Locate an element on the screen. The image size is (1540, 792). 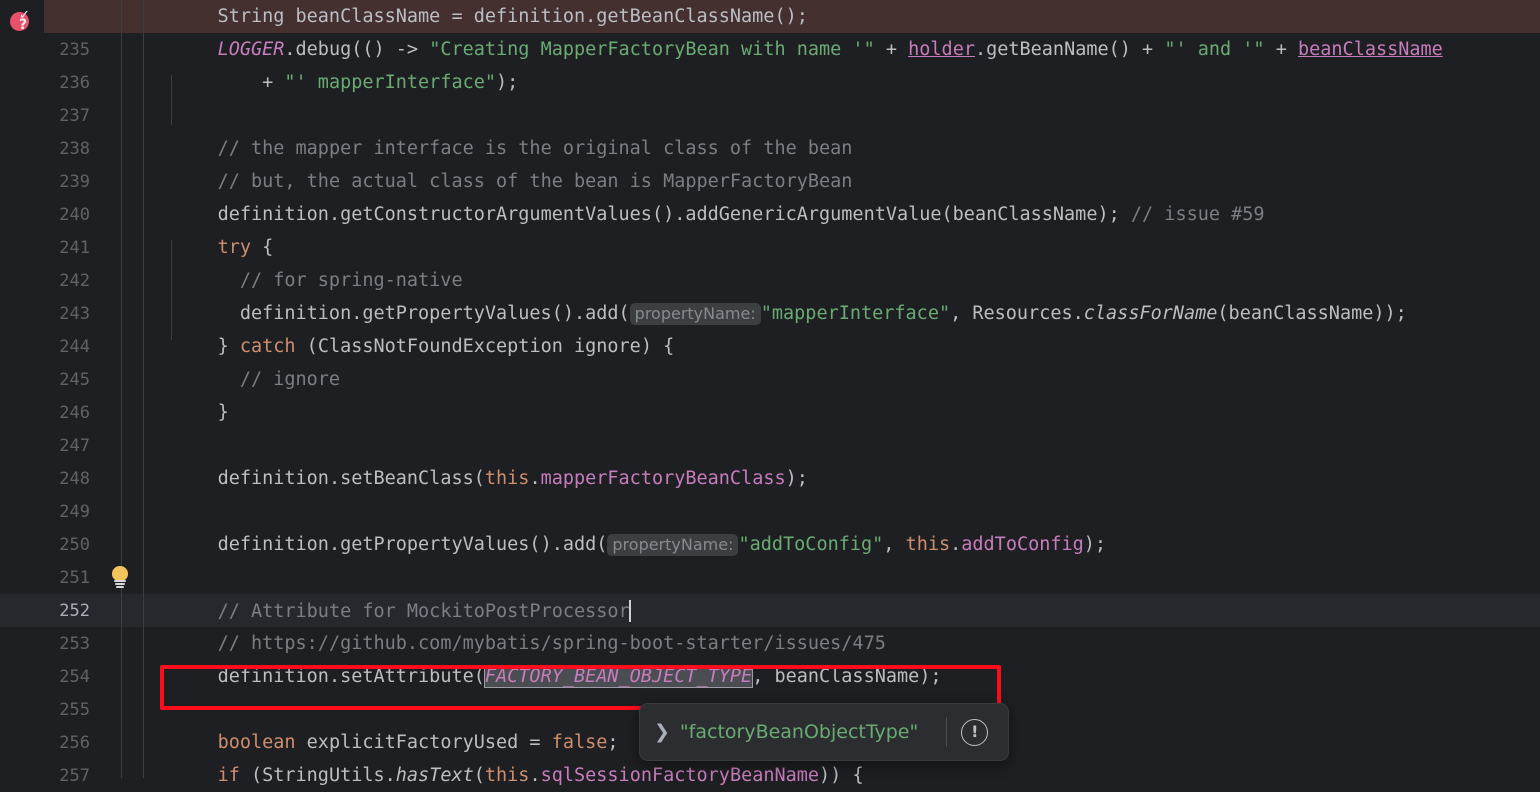
tooltip-value: "factoryBeanObjectType" is located at coordinates (799, 732).